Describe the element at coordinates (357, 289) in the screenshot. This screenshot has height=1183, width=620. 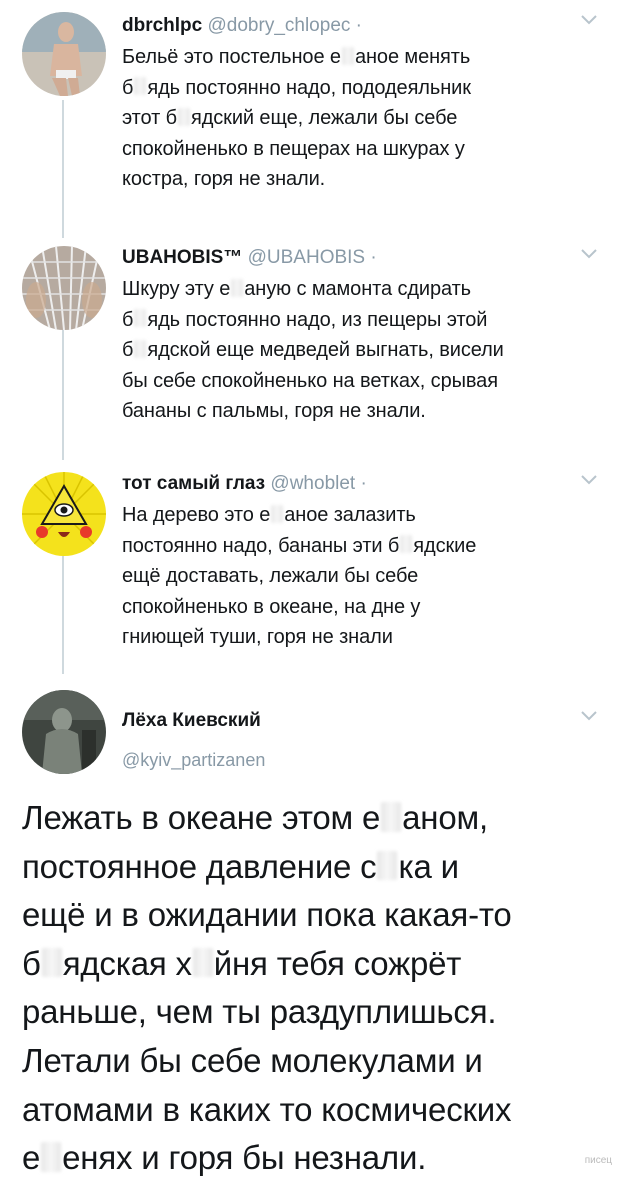
I see `text-segment: аную с мамонта сдирать` at that location.